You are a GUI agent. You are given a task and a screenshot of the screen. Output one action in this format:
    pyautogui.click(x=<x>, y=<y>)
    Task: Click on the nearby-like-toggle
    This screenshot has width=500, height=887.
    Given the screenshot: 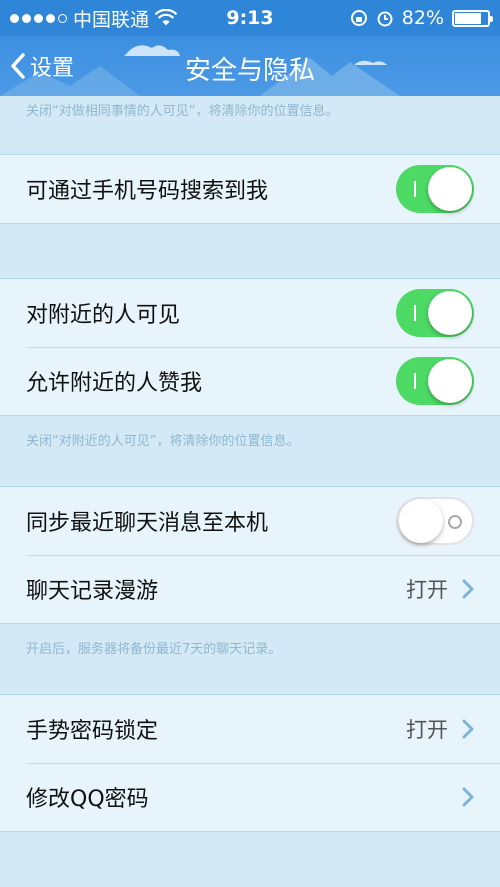 What is the action you would take?
    pyautogui.click(x=435, y=381)
    